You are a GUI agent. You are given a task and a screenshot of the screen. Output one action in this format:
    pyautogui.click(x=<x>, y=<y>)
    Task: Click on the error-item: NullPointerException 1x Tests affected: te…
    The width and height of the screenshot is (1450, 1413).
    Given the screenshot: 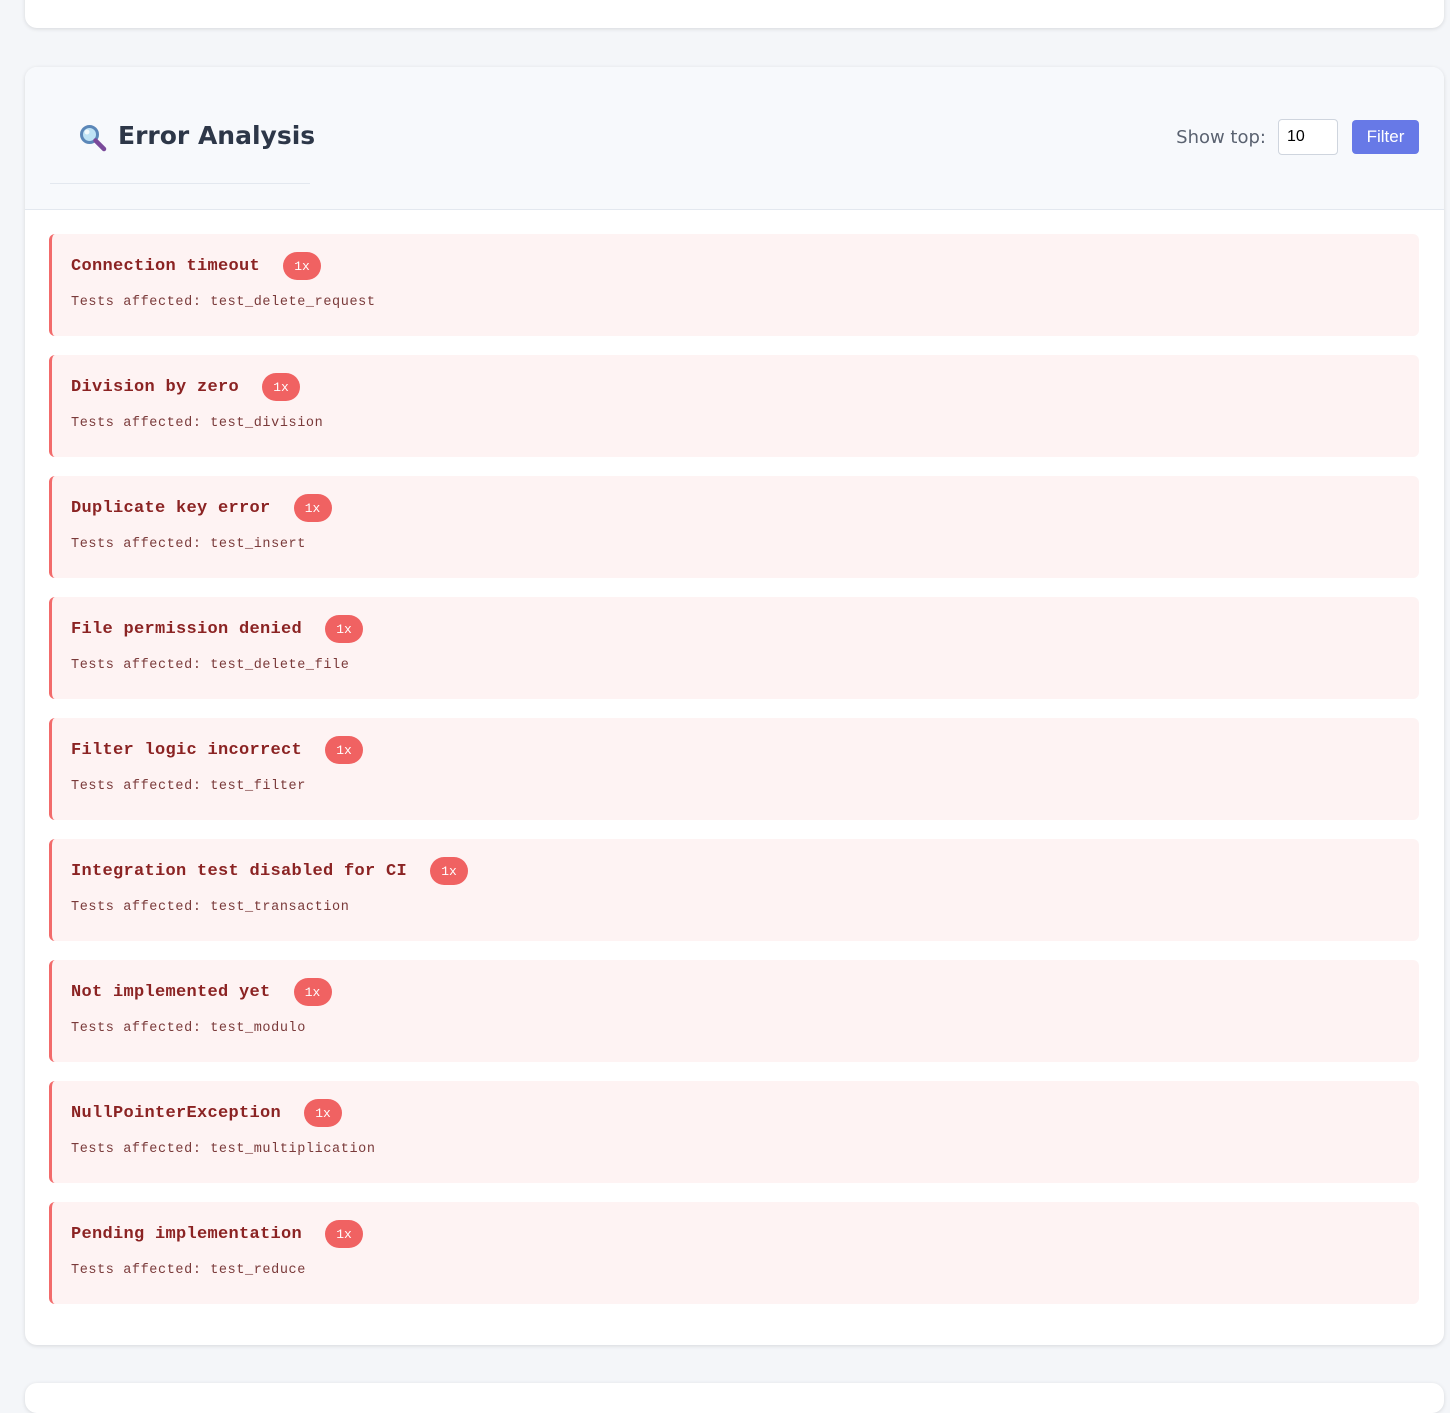 What is the action you would take?
    pyautogui.click(x=734, y=1132)
    